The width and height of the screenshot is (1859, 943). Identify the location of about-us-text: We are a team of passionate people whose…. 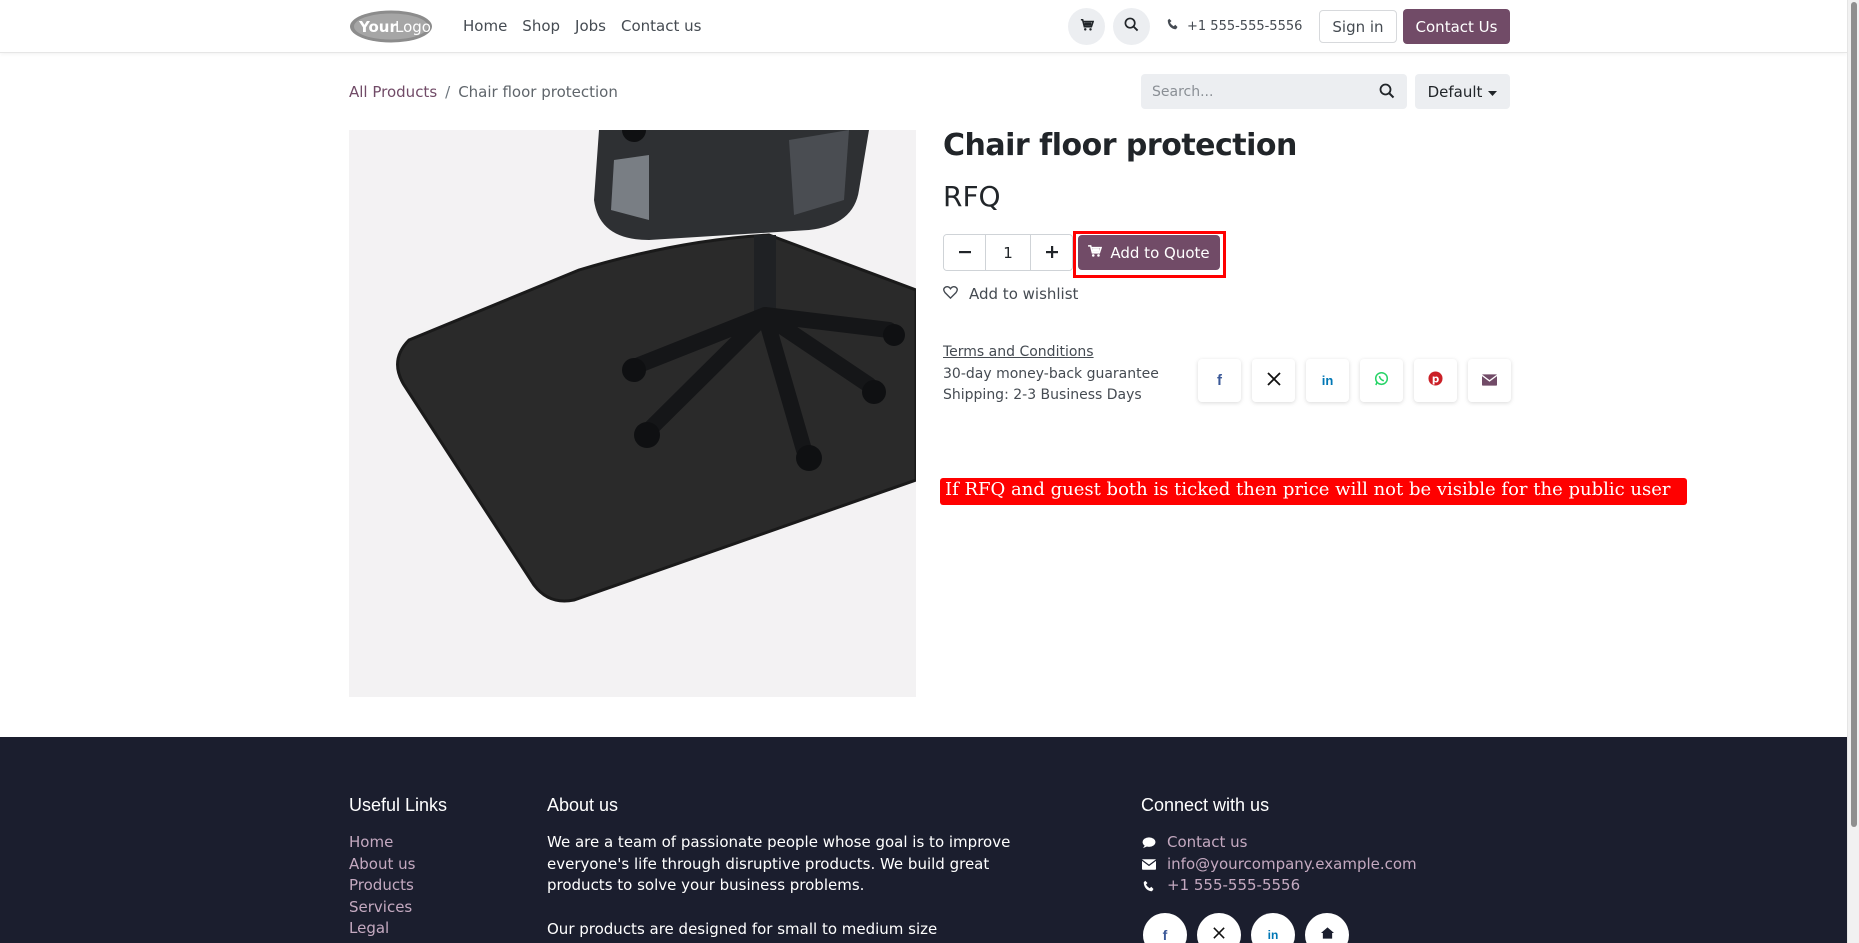
(784, 887).